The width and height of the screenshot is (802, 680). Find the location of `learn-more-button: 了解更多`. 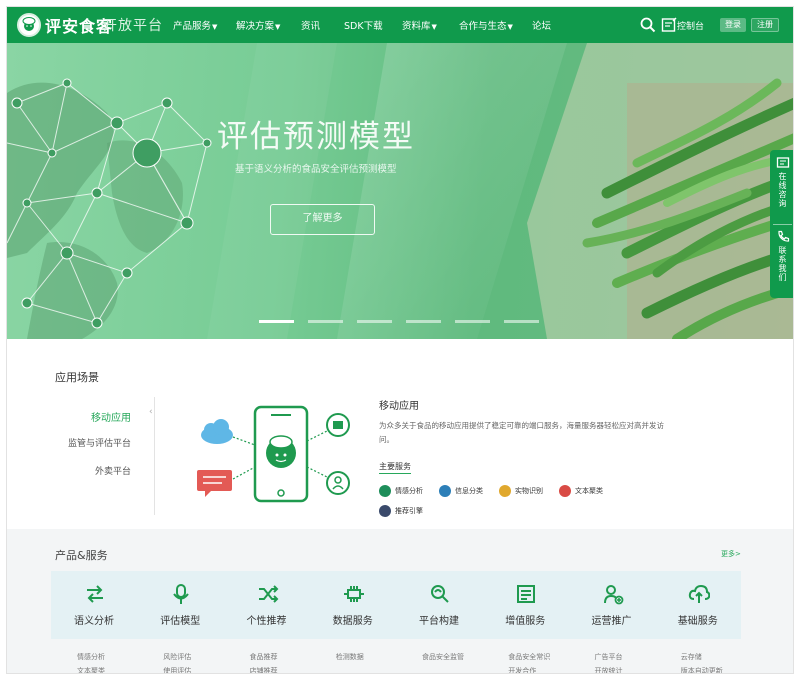

learn-more-button: 了解更多 is located at coordinates (322, 219).